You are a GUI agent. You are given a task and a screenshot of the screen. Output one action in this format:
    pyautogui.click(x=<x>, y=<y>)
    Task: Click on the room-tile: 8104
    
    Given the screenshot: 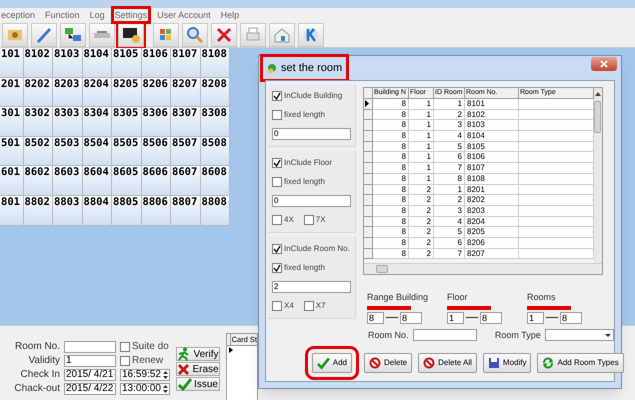 What is the action you would take?
    pyautogui.click(x=97, y=63)
    